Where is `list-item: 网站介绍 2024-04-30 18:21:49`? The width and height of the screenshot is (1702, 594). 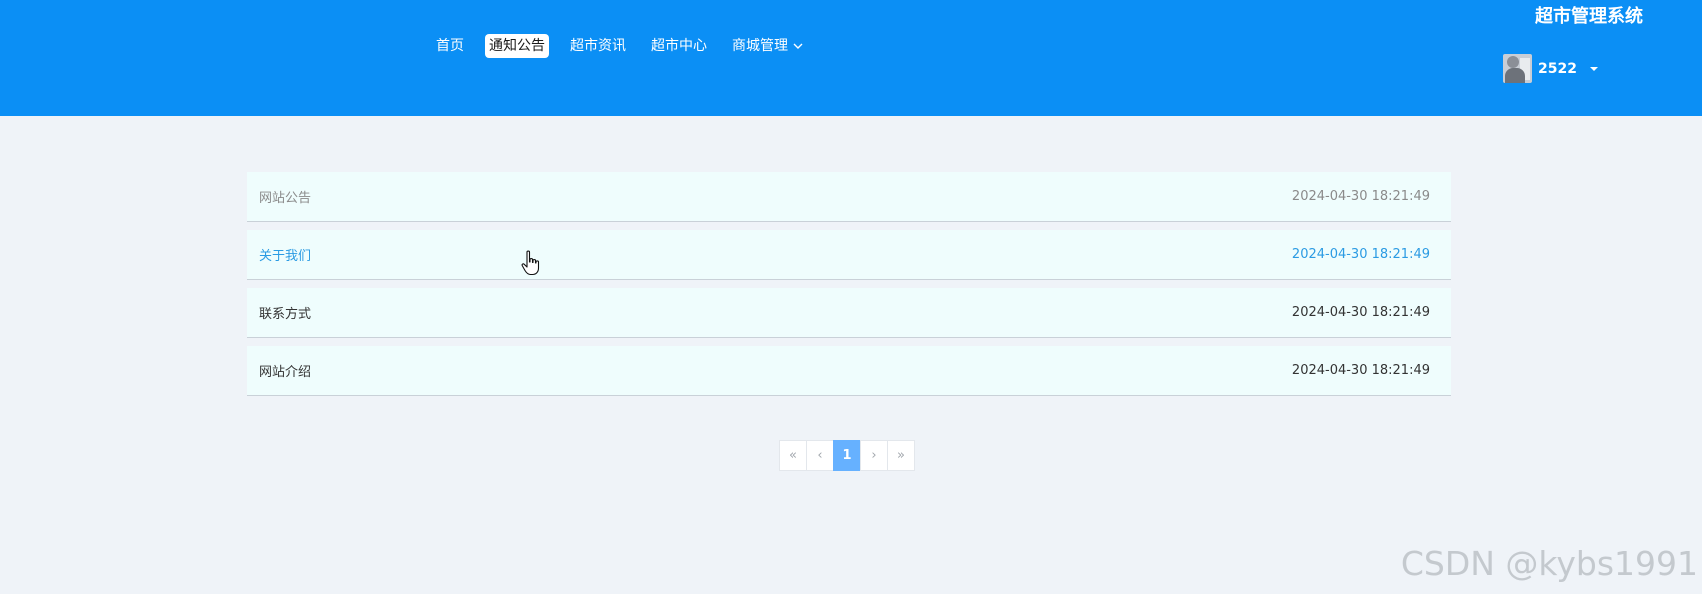
list-item: 网站介绍 2024-04-30 18:21:49 is located at coordinates (849, 371).